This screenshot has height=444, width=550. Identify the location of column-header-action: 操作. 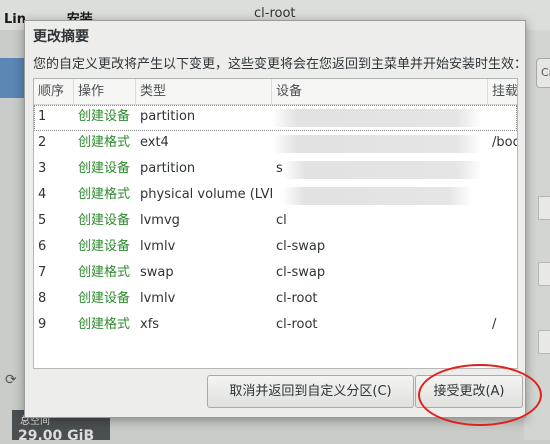
(105, 91).